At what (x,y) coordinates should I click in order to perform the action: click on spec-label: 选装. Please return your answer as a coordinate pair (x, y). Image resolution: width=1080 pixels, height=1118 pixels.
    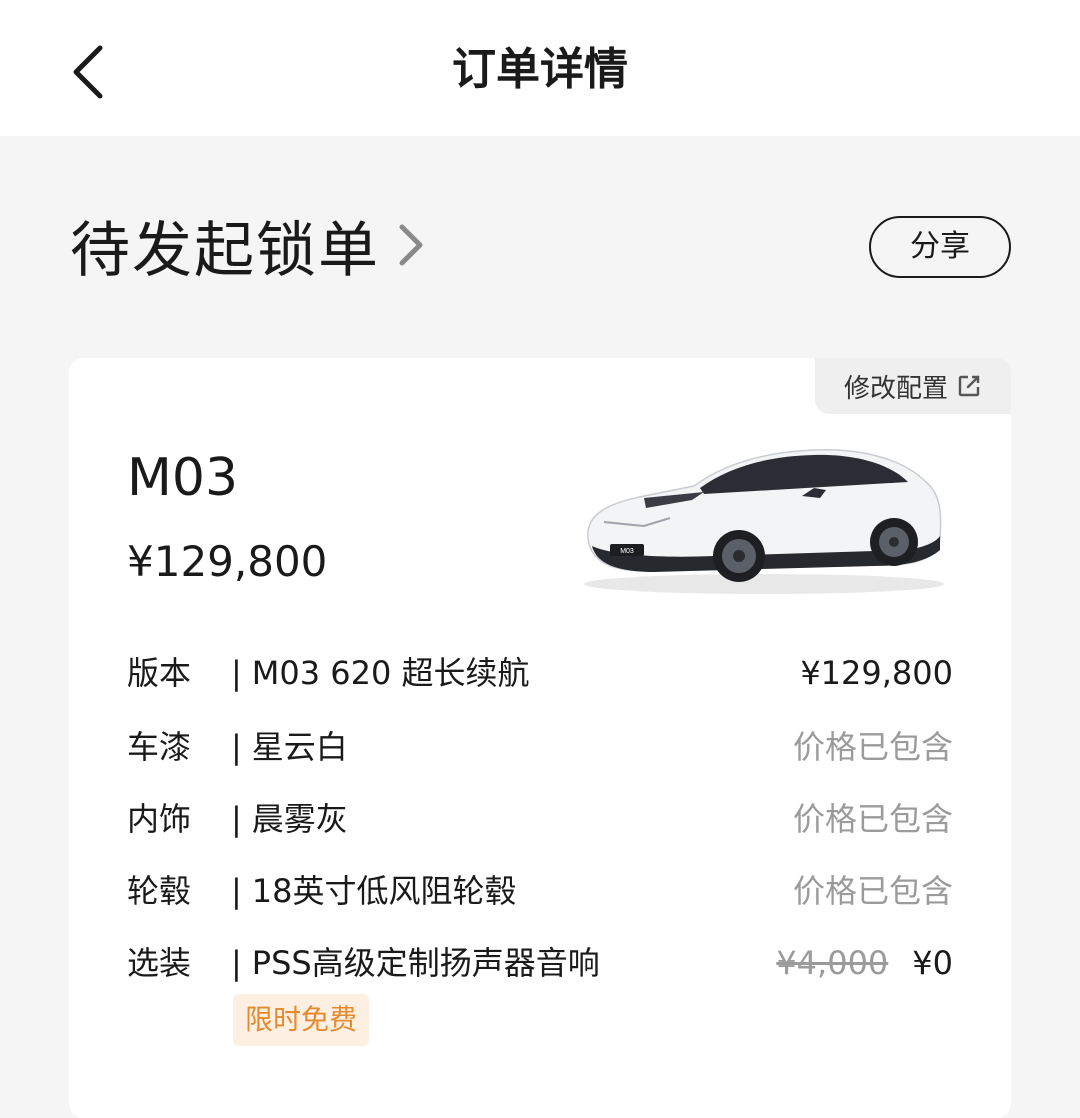
    Looking at the image, I should click on (159, 963).